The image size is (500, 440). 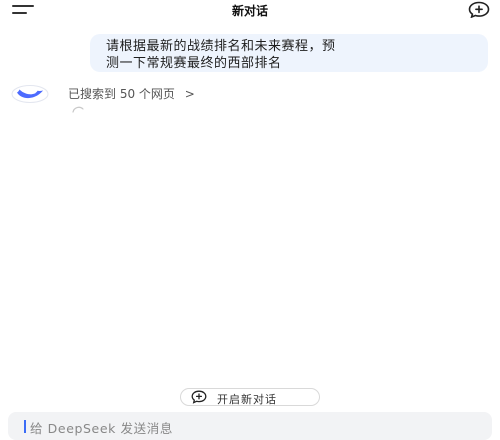 I want to click on search-status-text: 已搜索到 50 个网页, so click(x=121, y=94).